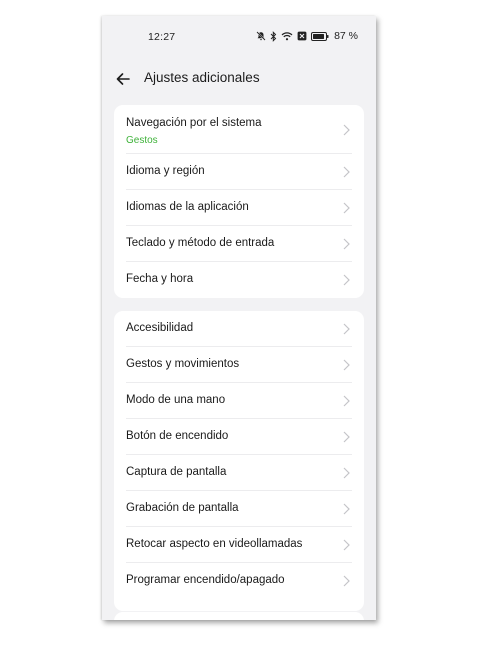 This screenshot has height=650, width=480. I want to click on status-bar: 12:27 87 %, so click(239, 36).